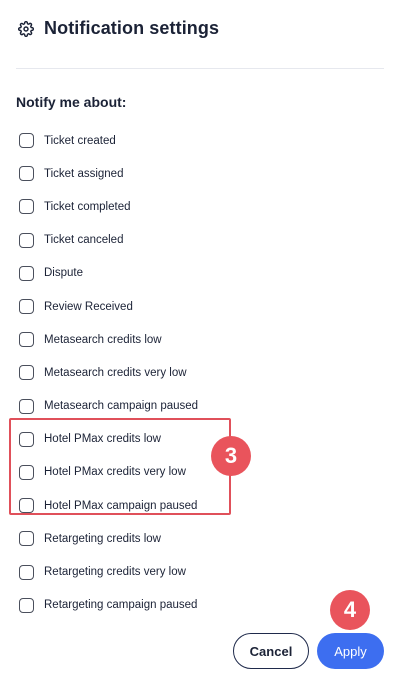  I want to click on option-retargeting-credits-very-low: Retargeting credits very low, so click(159, 571).